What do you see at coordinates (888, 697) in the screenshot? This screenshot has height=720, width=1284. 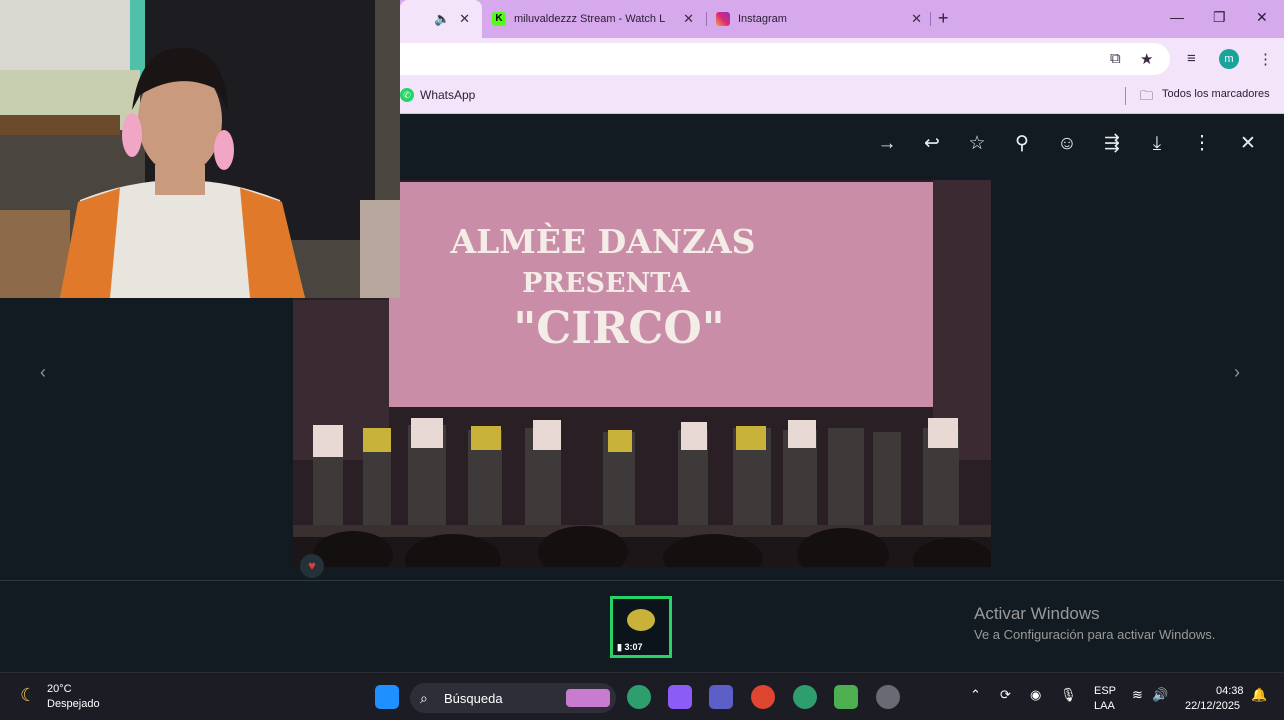 I see `obs-icon` at bounding box center [888, 697].